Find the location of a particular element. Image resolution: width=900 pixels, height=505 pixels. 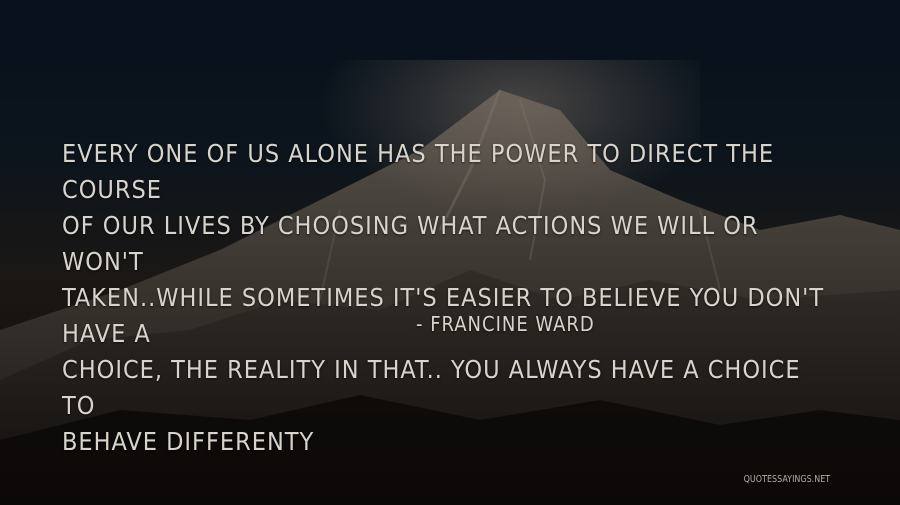

quote-author: - FRANCINE WARD is located at coordinates (505, 324).